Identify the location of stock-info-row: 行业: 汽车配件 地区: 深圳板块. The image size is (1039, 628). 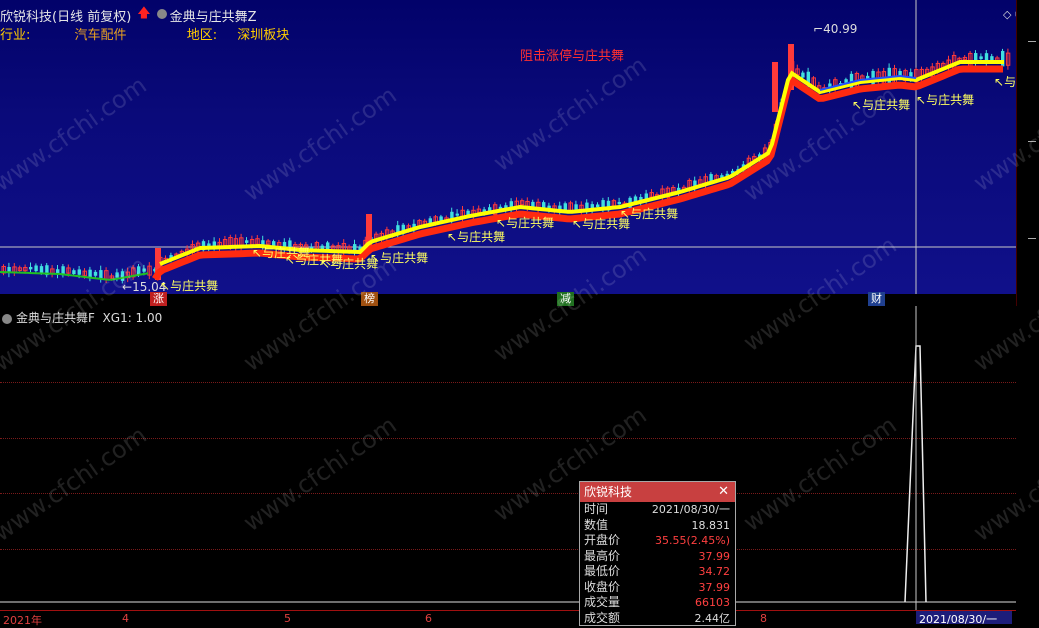
(144, 33).